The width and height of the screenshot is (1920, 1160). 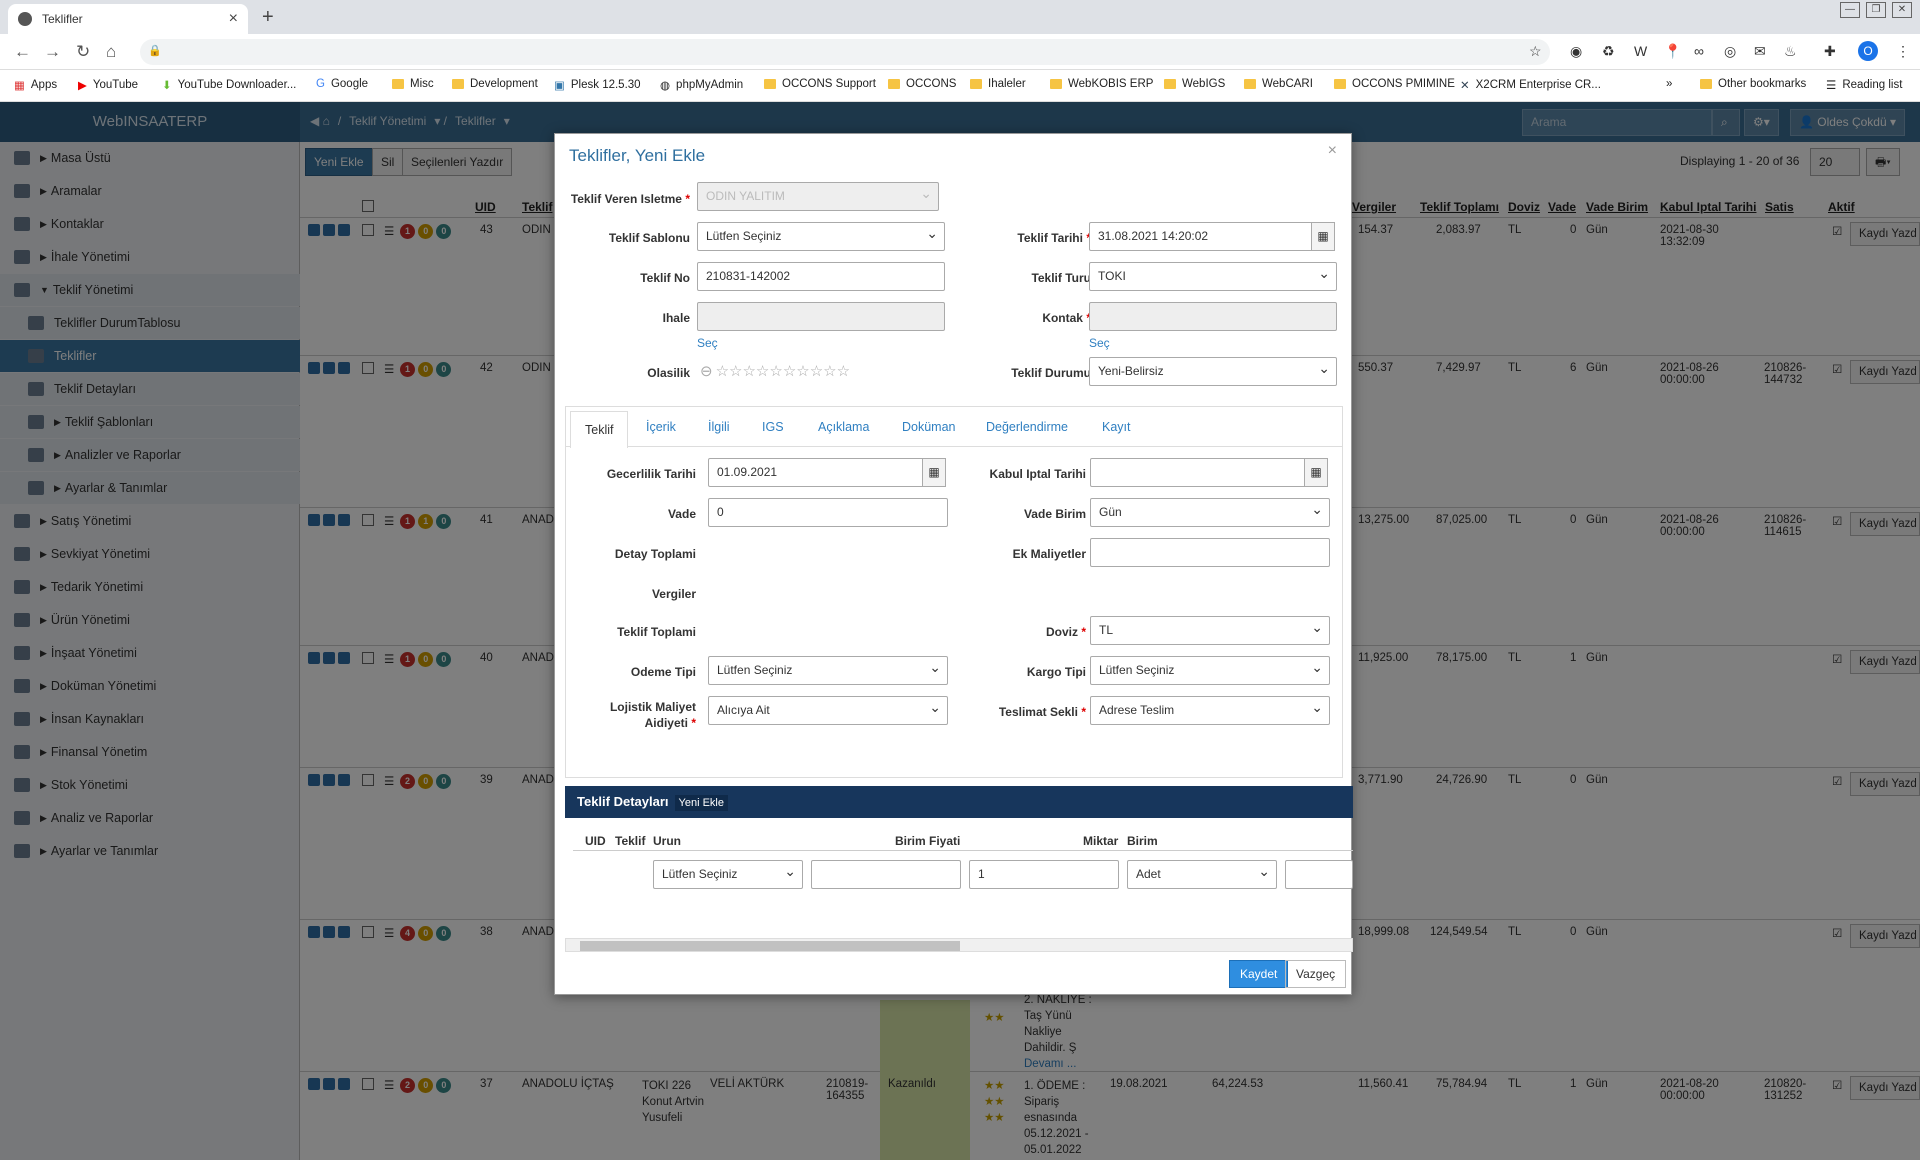 What do you see at coordinates (83, 52) in the screenshot?
I see `reload-icon: ↻` at bounding box center [83, 52].